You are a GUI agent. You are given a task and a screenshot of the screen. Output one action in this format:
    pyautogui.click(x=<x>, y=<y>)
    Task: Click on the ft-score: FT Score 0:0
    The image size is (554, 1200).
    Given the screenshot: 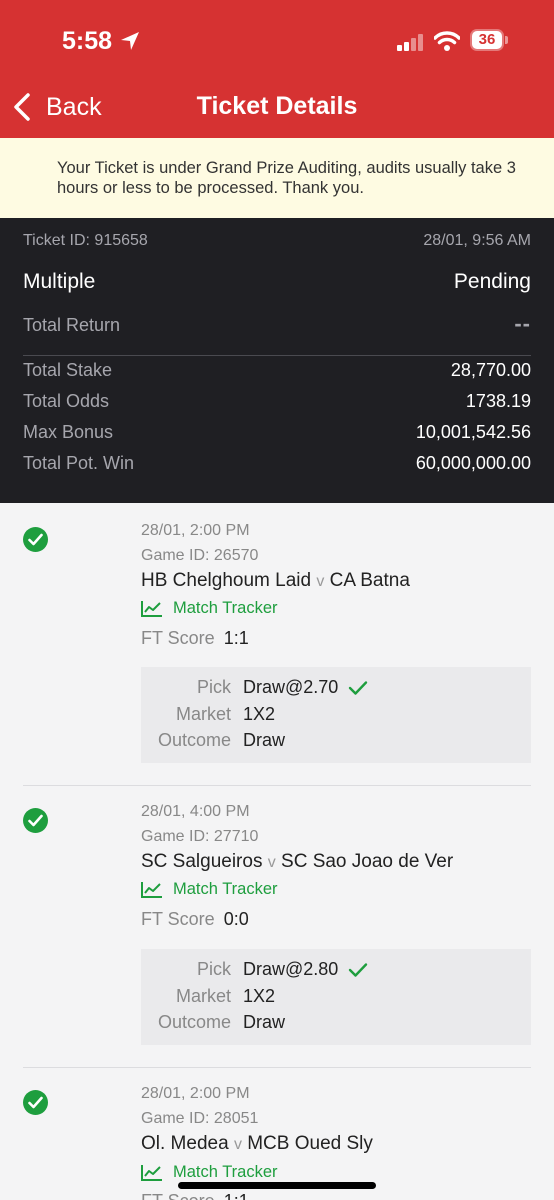 What is the action you would take?
    pyautogui.click(x=195, y=919)
    